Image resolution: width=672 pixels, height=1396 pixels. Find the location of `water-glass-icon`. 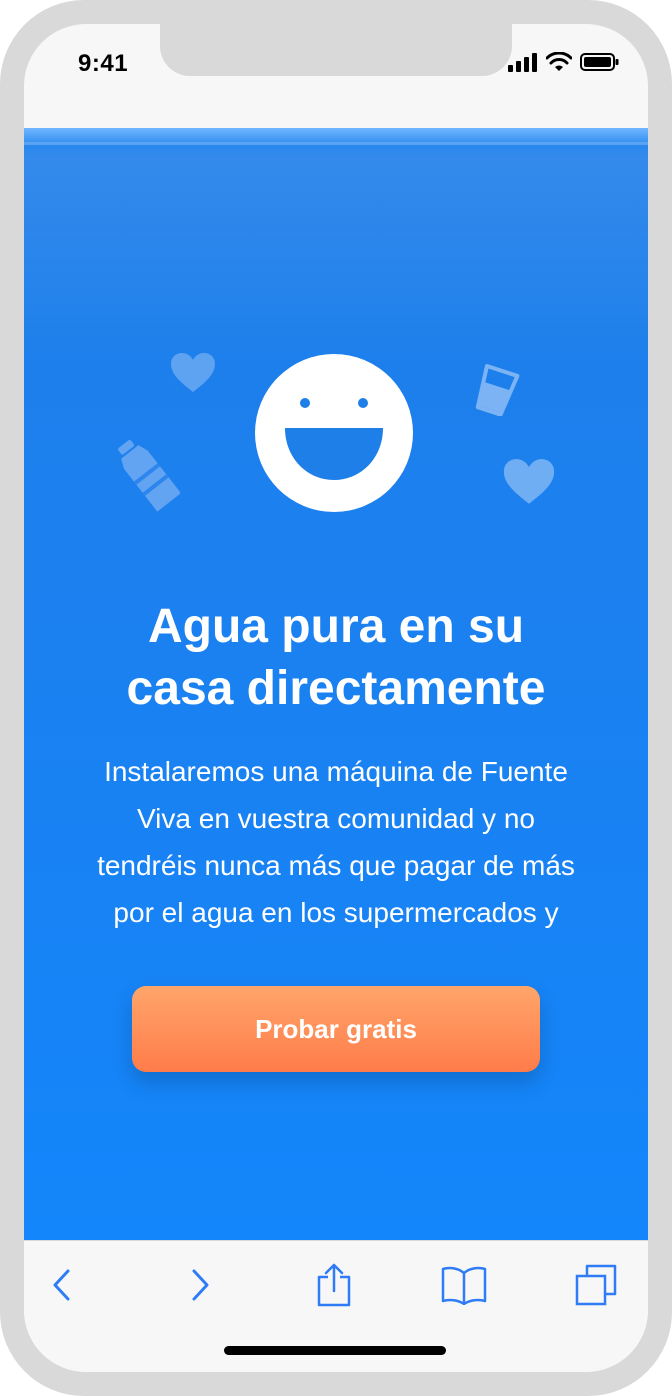

water-glass-icon is located at coordinates (497, 390).